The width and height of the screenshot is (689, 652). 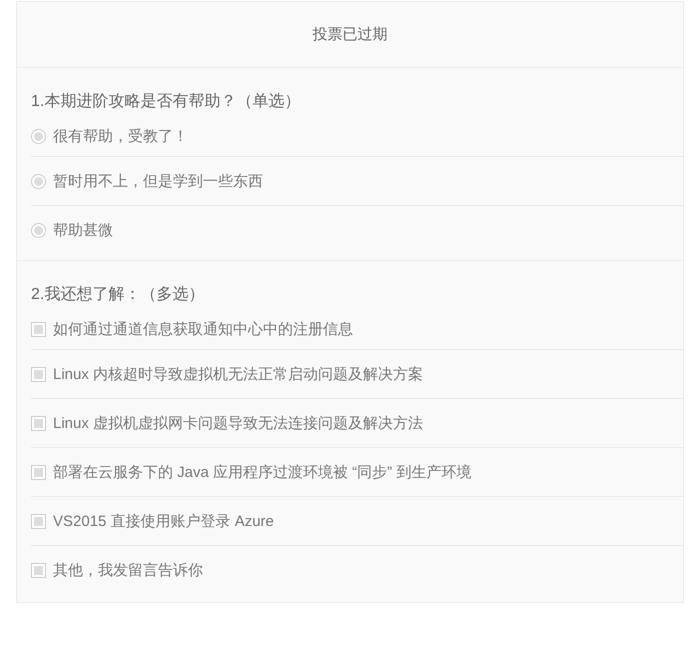 What do you see at coordinates (163, 521) in the screenshot?
I see `option-label: VS2015 直接使用账户登录 Azure` at bounding box center [163, 521].